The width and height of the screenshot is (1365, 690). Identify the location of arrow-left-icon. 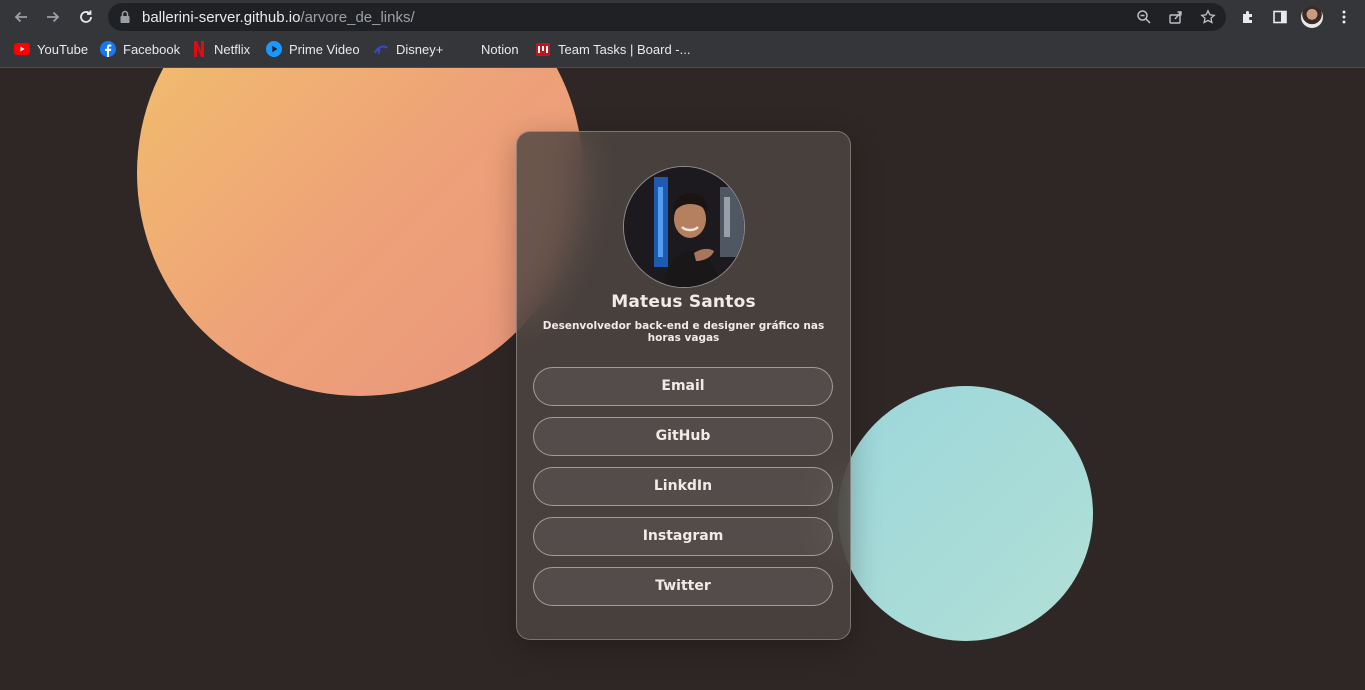
(20, 17).